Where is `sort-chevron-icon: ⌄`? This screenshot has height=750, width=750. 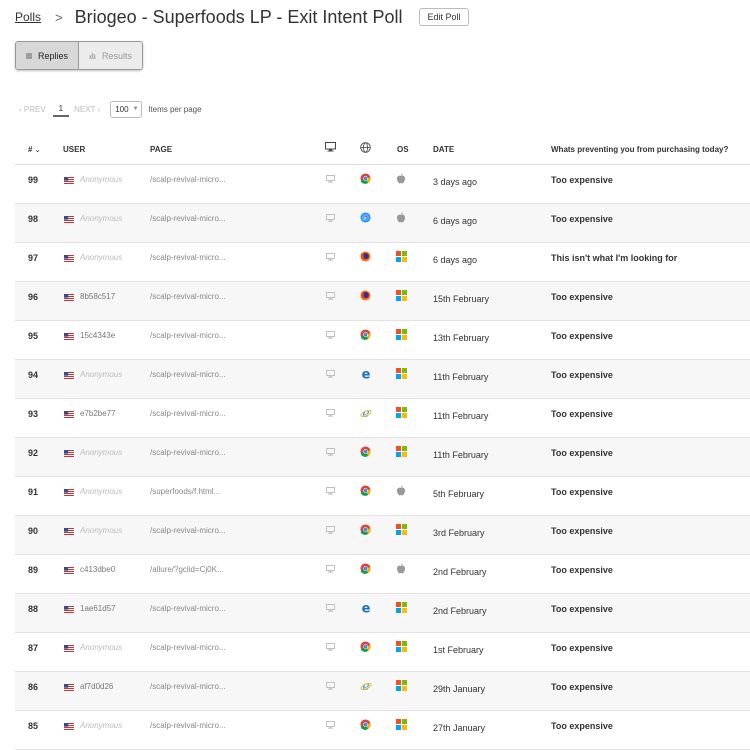
sort-chevron-icon: ⌄ is located at coordinates (37, 150).